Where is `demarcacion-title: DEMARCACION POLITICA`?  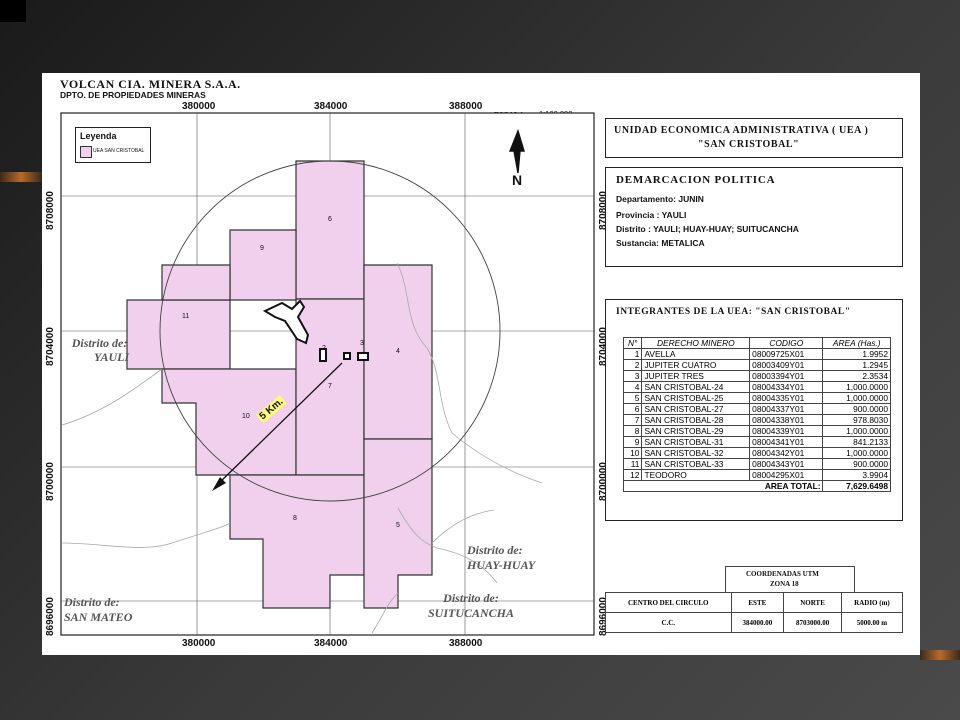 demarcacion-title: DEMARCACION POLITICA is located at coordinates (696, 180).